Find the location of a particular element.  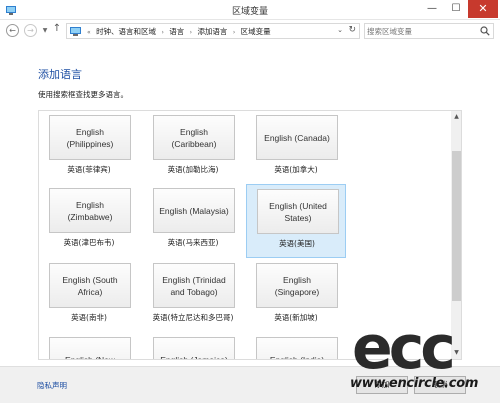

language-tile: English (Malaysia) is located at coordinates (194, 210).